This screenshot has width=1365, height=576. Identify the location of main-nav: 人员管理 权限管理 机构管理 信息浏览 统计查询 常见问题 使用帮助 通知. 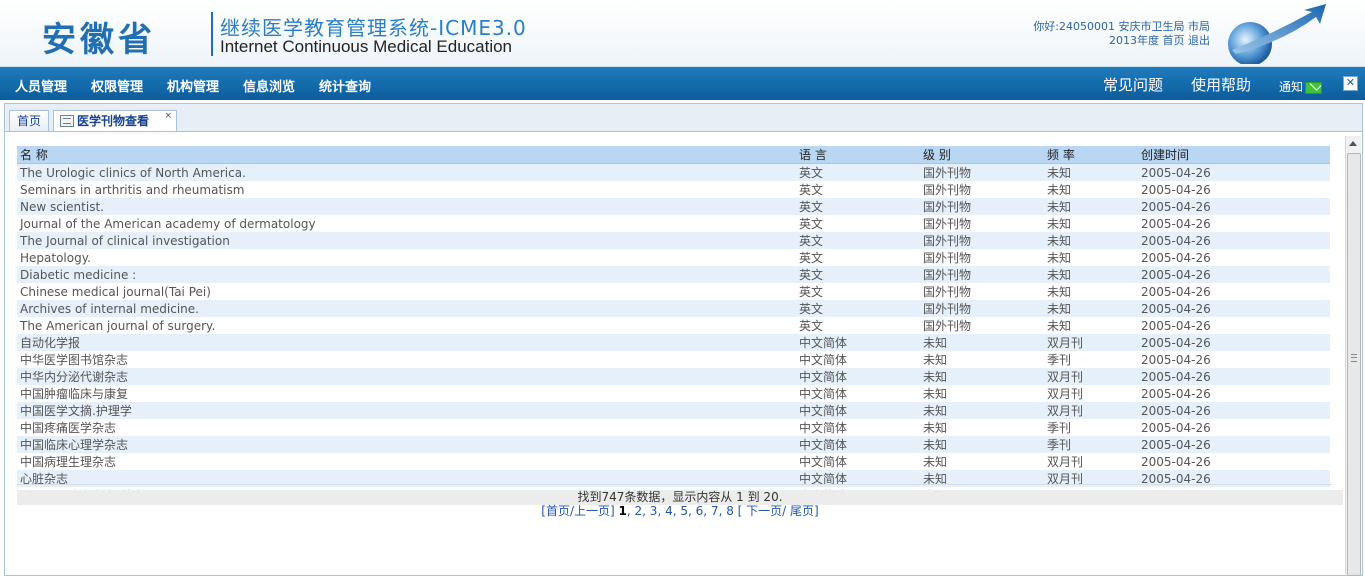
(682, 83).